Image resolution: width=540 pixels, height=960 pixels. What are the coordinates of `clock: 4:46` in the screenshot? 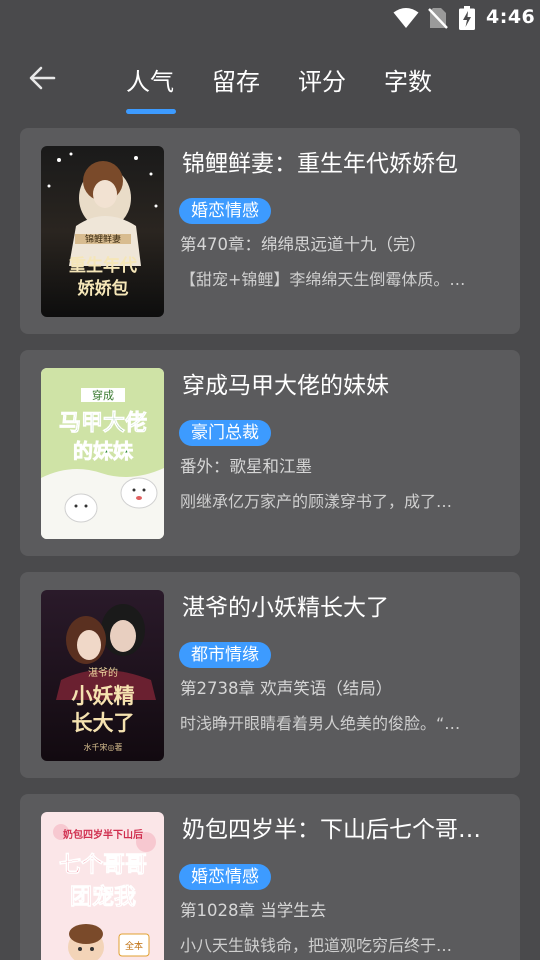 It's located at (511, 17).